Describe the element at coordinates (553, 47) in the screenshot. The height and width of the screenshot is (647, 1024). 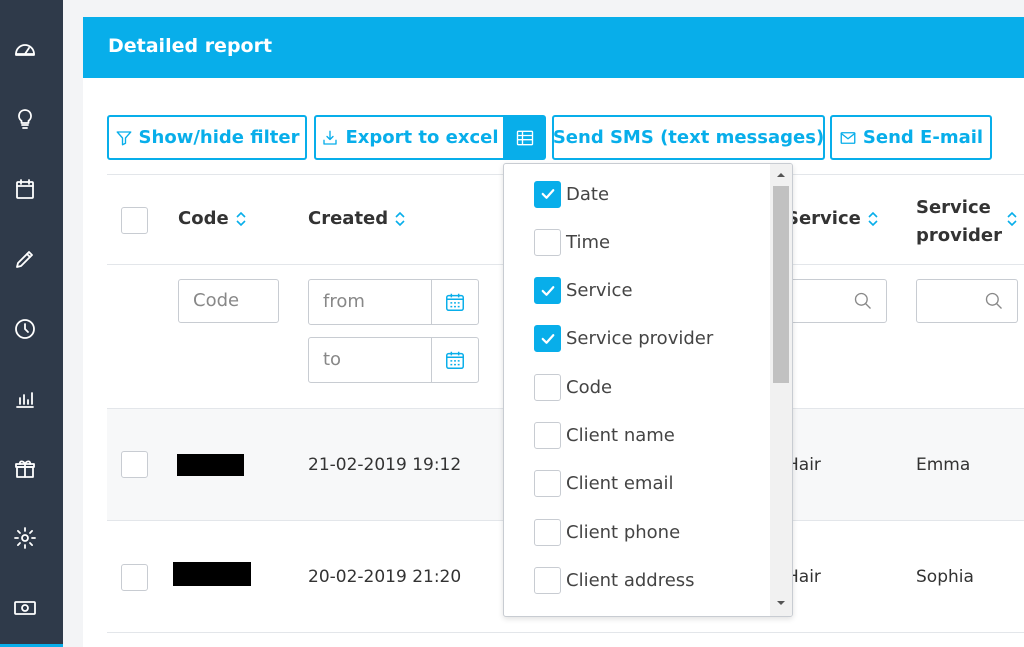
I see `panel-header: Detailed report` at that location.